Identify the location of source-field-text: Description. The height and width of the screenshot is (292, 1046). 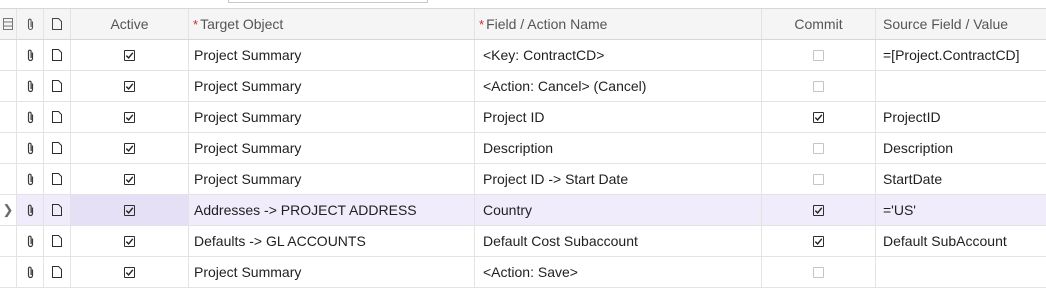
(918, 148).